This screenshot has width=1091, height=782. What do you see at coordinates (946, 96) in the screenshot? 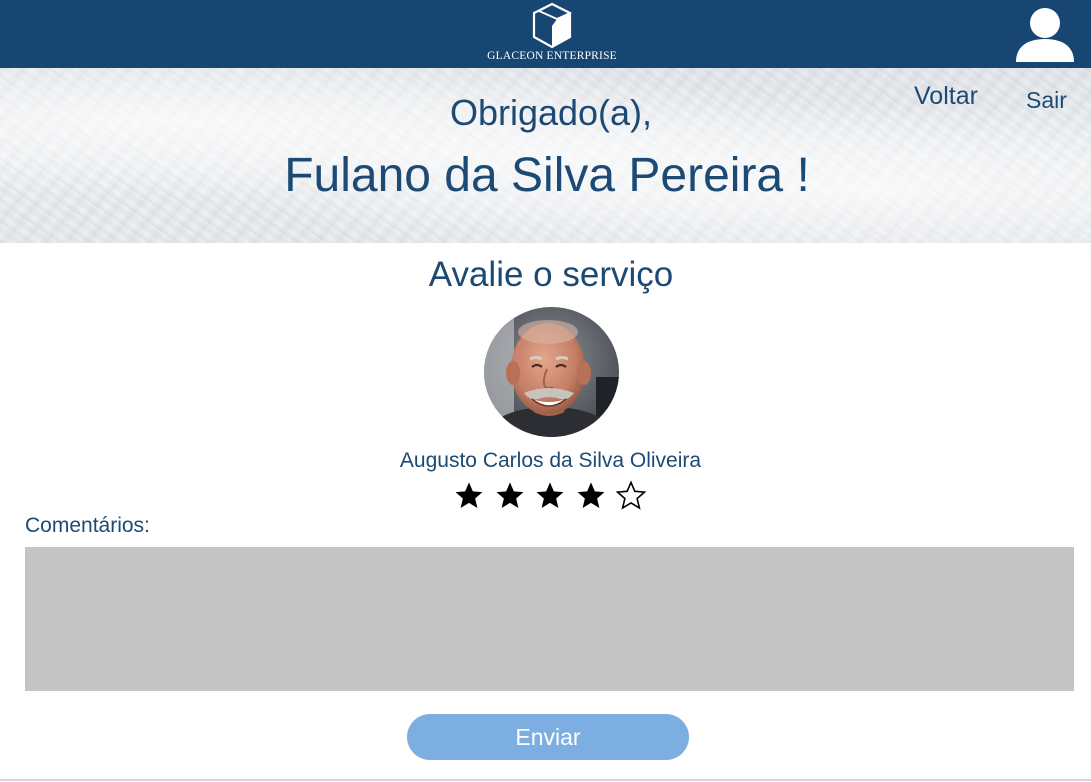
I see `back-link: Voltar` at bounding box center [946, 96].